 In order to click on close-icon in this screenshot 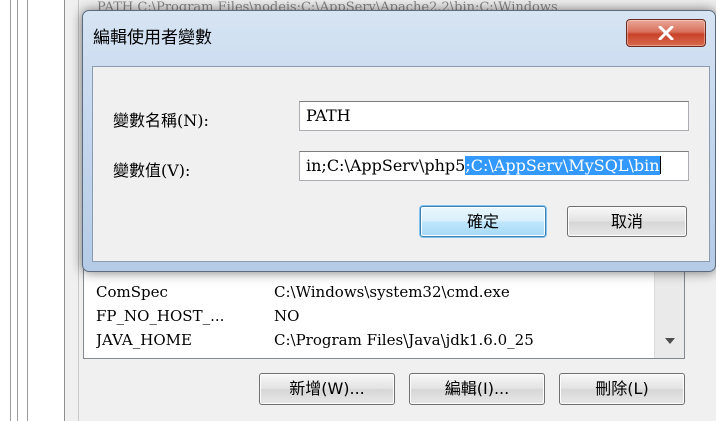, I will do `click(666, 33)`.